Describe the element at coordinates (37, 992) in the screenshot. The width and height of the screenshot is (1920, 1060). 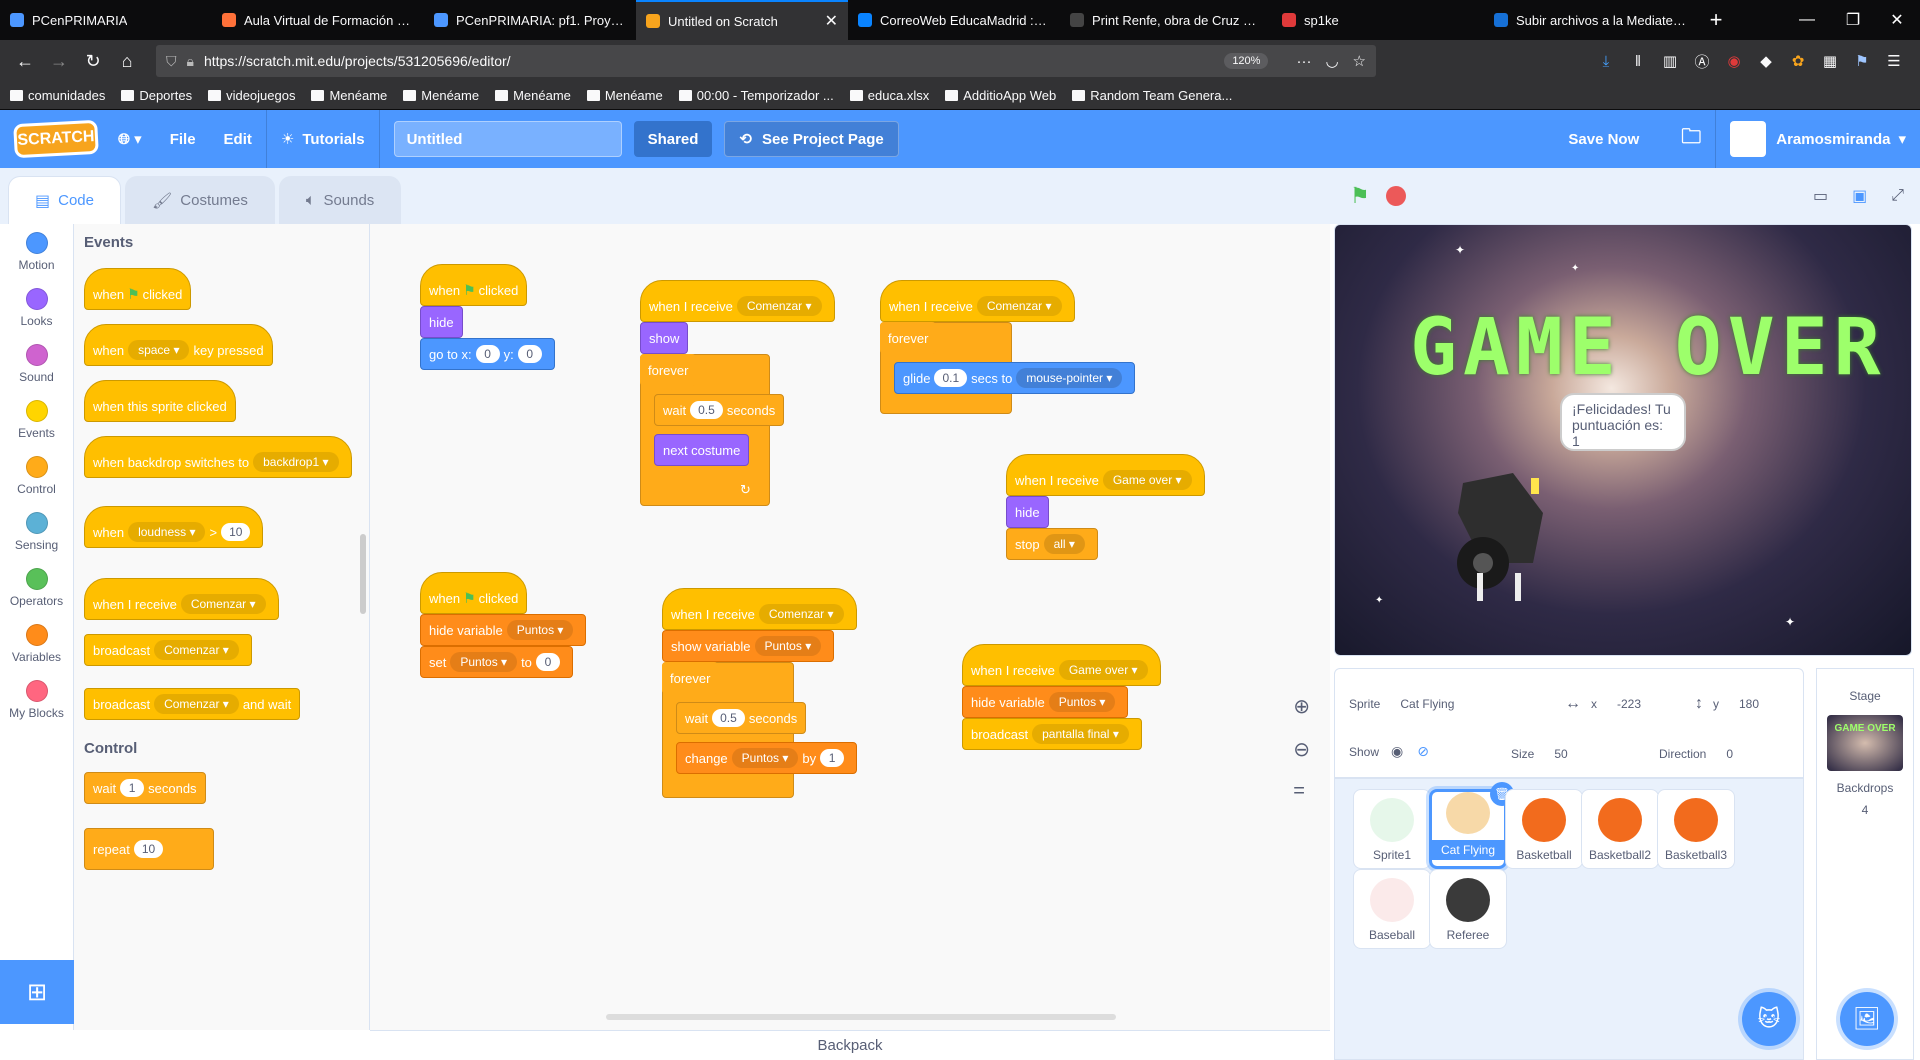
I see `add-extension-button: ⊞` at that location.